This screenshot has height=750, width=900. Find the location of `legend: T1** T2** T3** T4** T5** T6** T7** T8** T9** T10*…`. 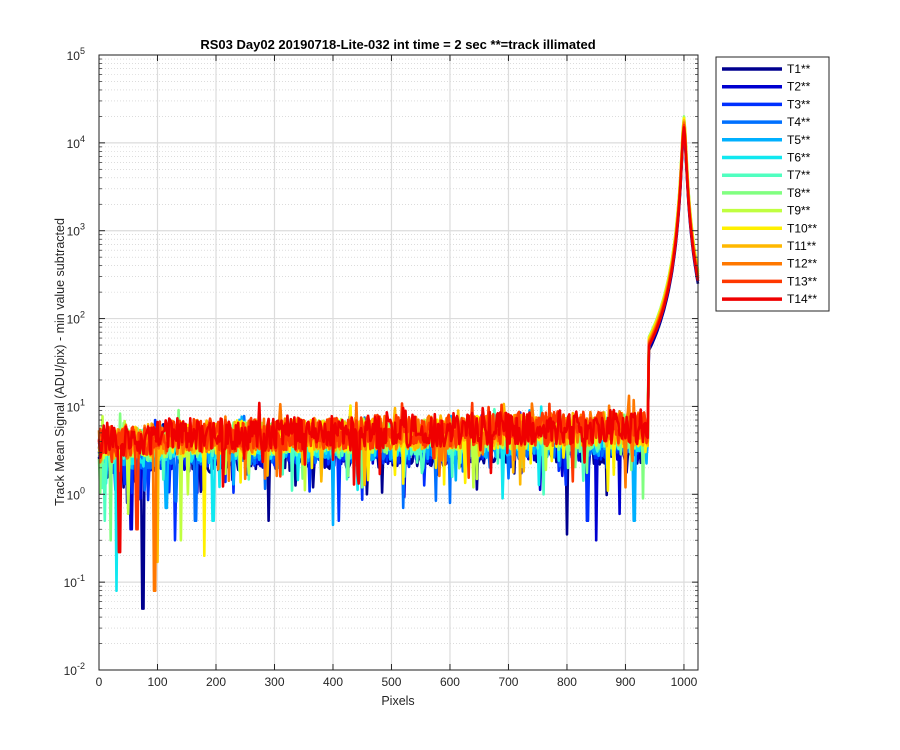

legend: T1** T2** T3** T4** T5** T6** T7** T8** T9** T10*… is located at coordinates (772, 184).